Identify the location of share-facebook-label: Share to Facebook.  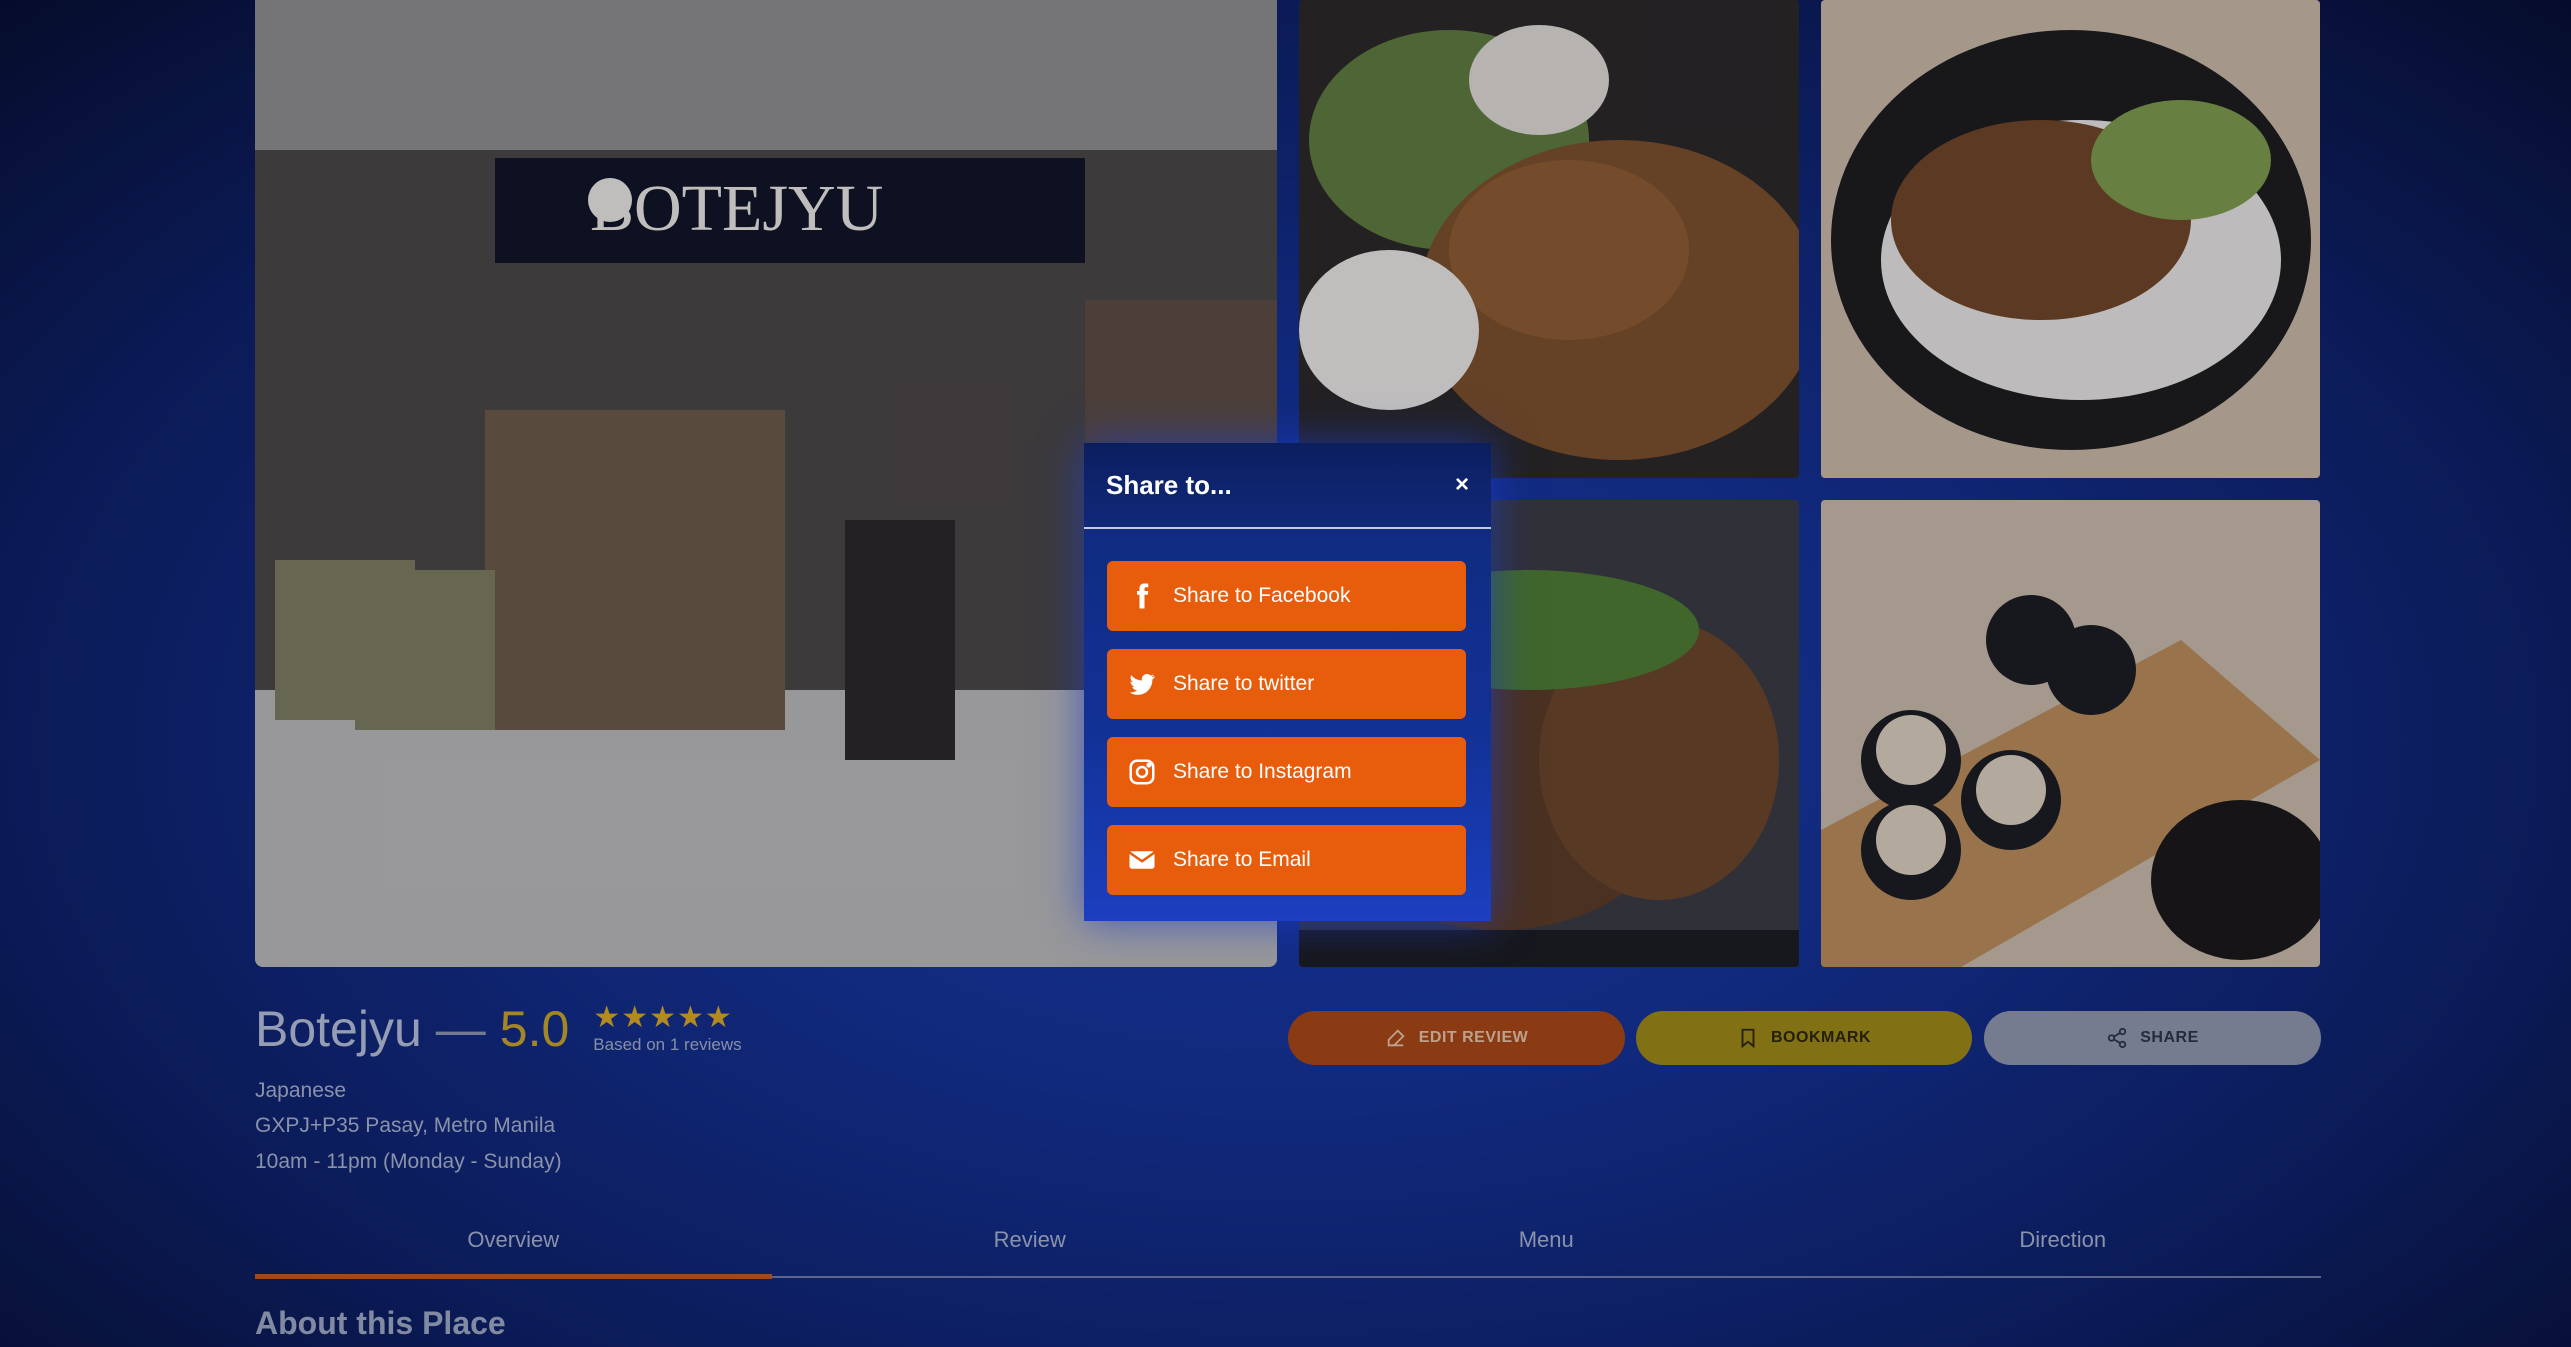
(1262, 595).